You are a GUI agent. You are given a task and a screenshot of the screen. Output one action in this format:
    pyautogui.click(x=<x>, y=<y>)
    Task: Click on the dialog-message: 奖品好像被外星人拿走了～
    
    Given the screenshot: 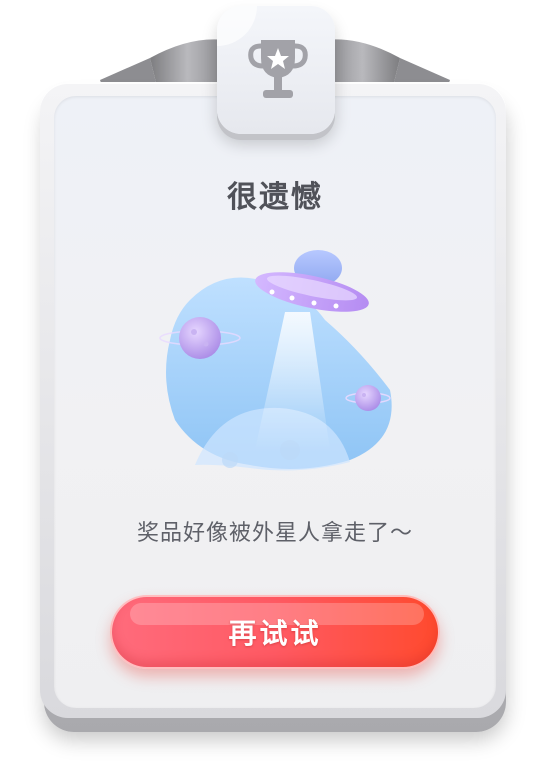 What is the action you would take?
    pyautogui.click(x=274, y=533)
    